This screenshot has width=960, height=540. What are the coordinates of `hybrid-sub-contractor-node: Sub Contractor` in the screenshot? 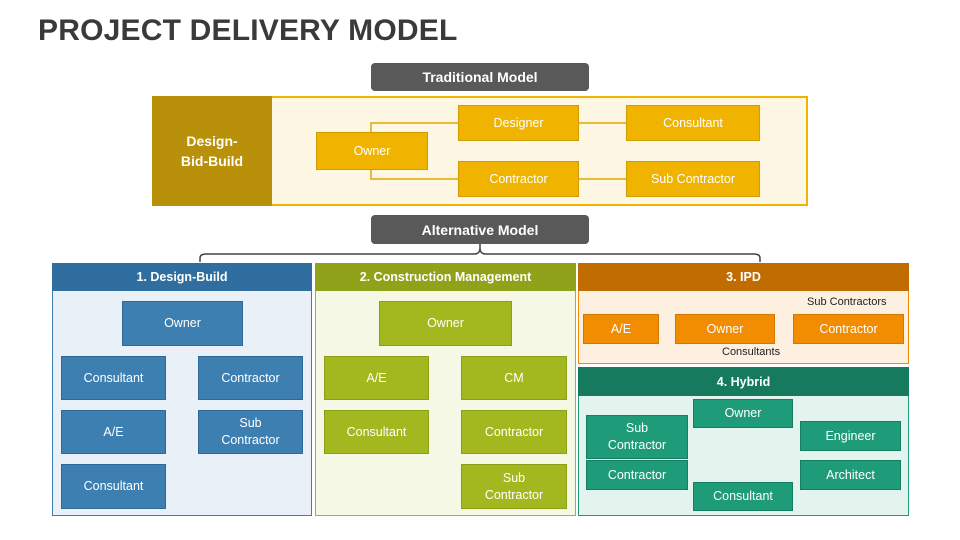 It's located at (637, 437).